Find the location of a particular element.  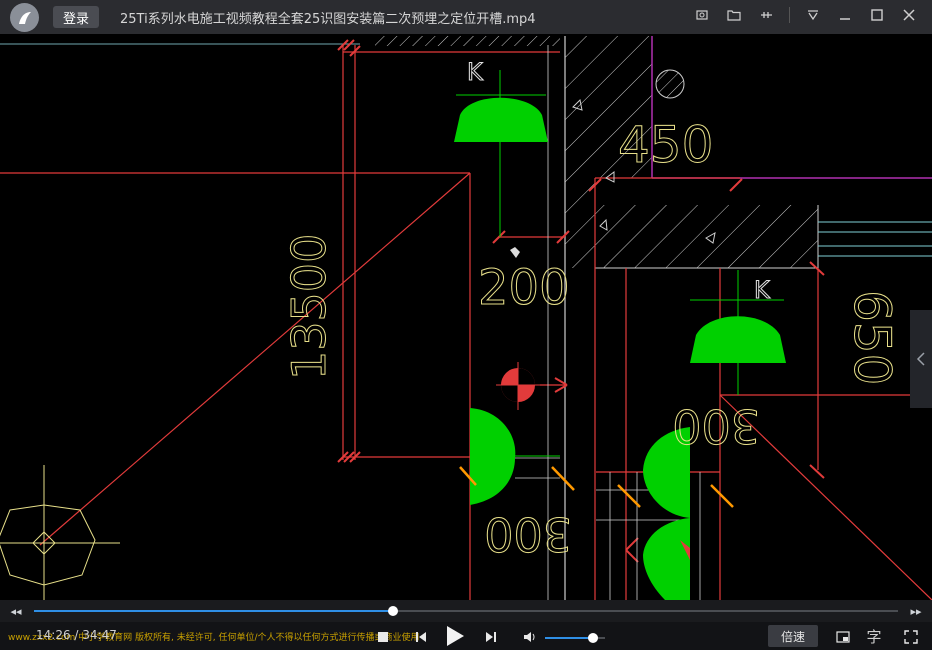

cad-lines-cyan is located at coordinates (875, 239).